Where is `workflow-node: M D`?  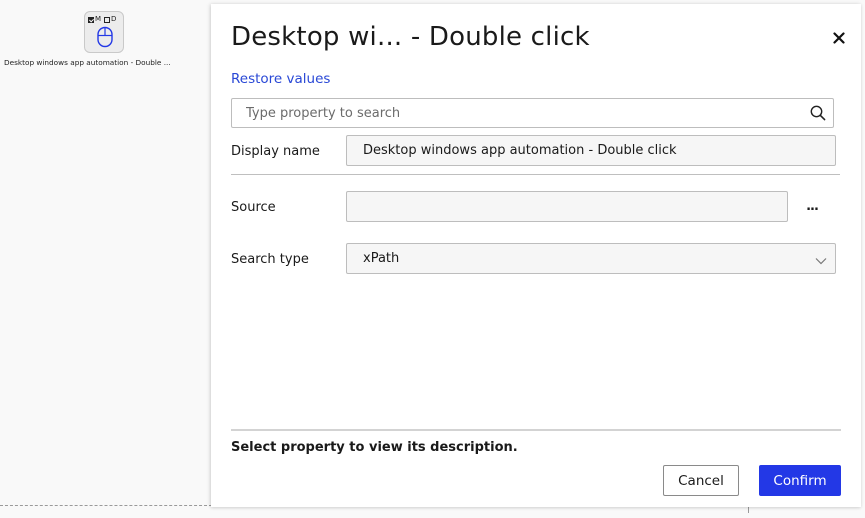 workflow-node: M D is located at coordinates (104, 32).